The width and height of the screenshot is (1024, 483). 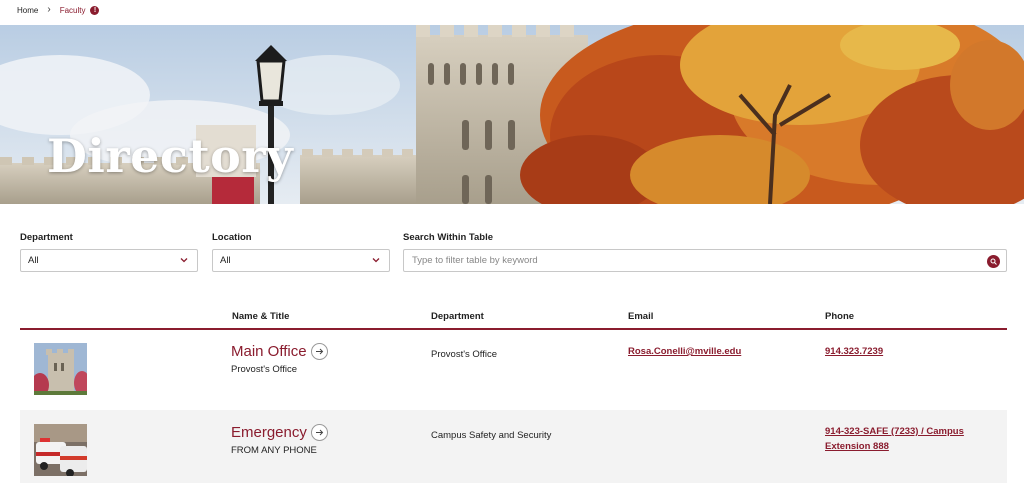 What do you see at coordinates (684, 351) in the screenshot?
I see `email-link: Rosa.Conelli@mville.edu` at bounding box center [684, 351].